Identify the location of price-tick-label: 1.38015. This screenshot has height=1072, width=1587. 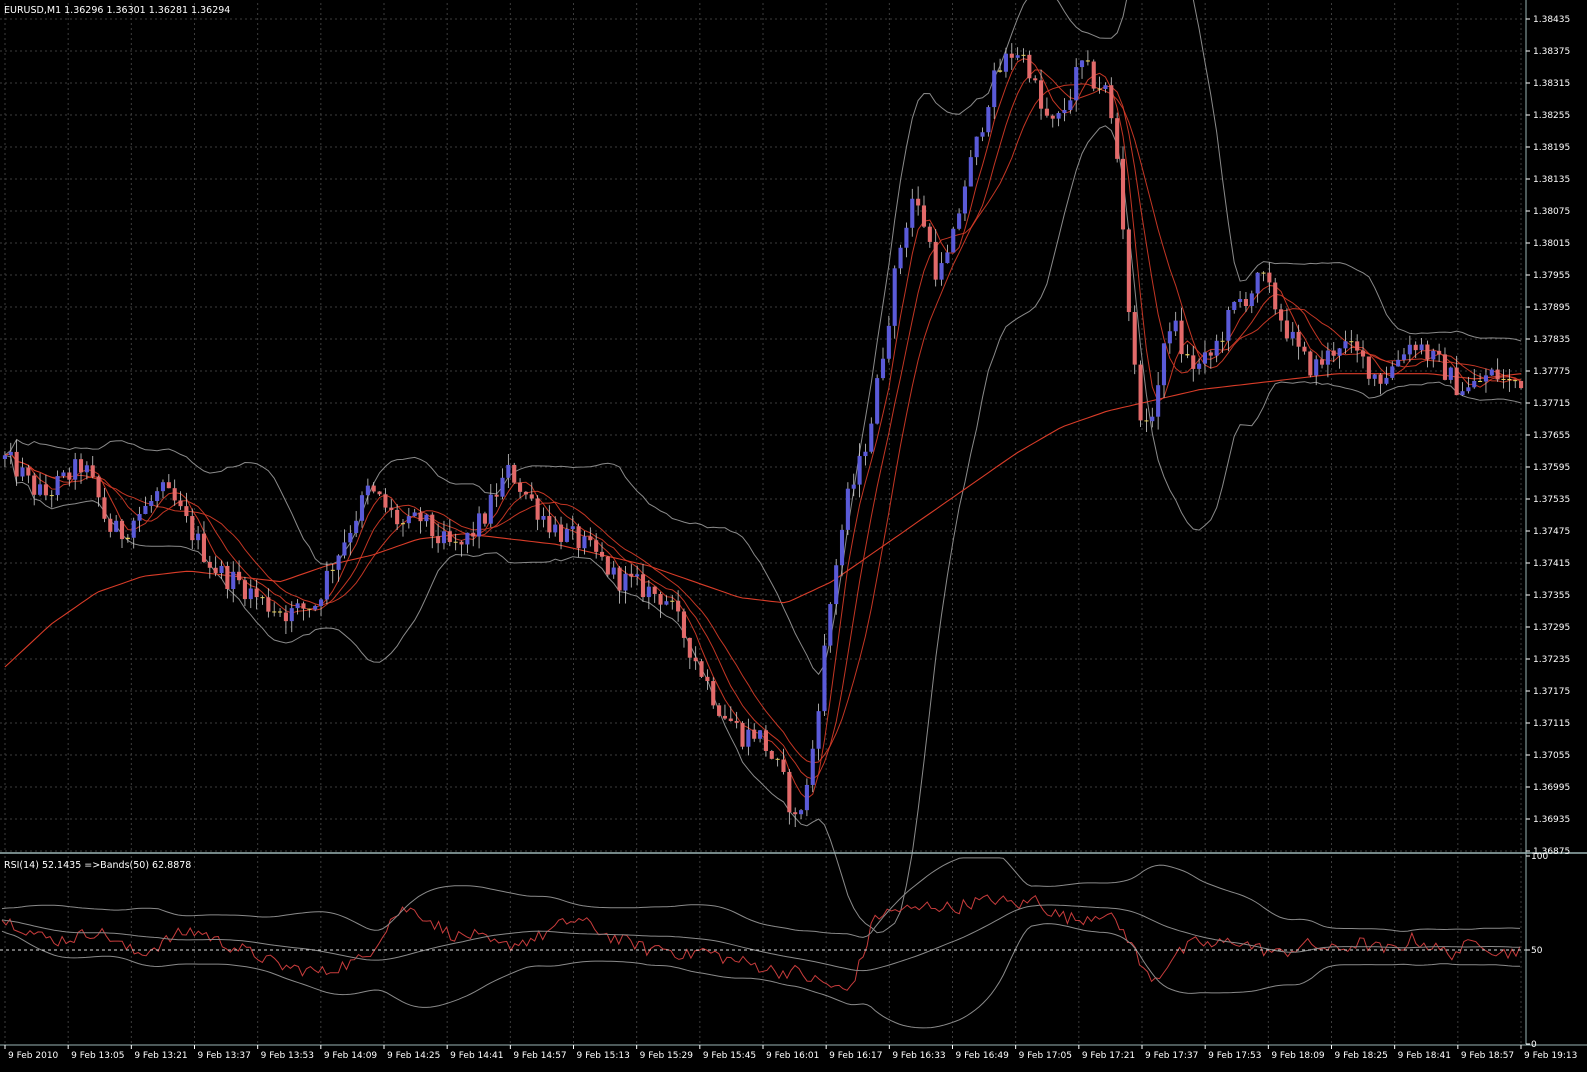
(1551, 244).